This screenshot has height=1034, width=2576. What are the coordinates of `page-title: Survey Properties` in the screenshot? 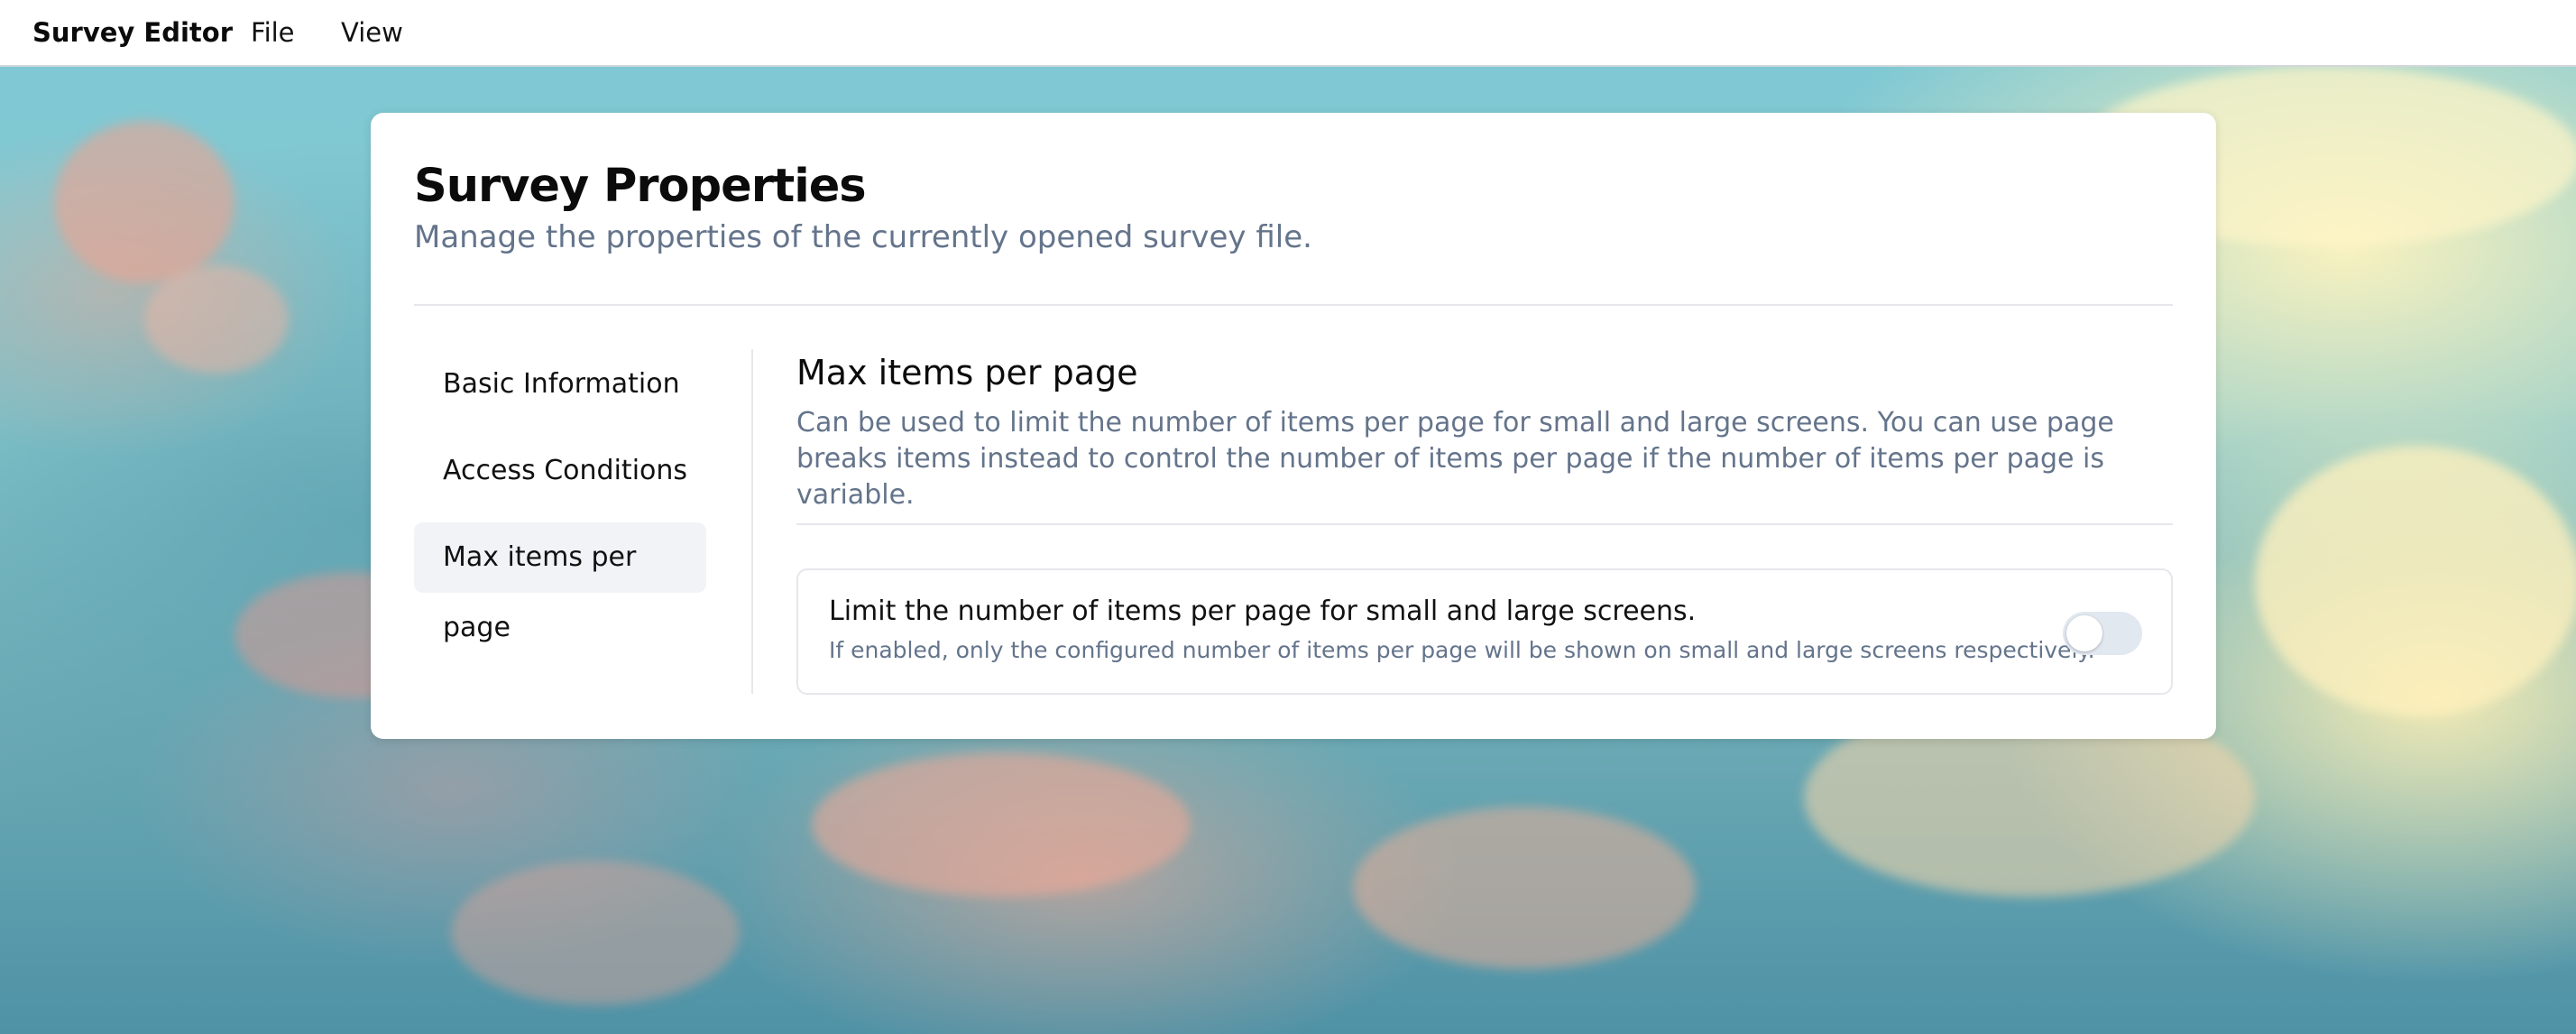 It's located at (641, 186).